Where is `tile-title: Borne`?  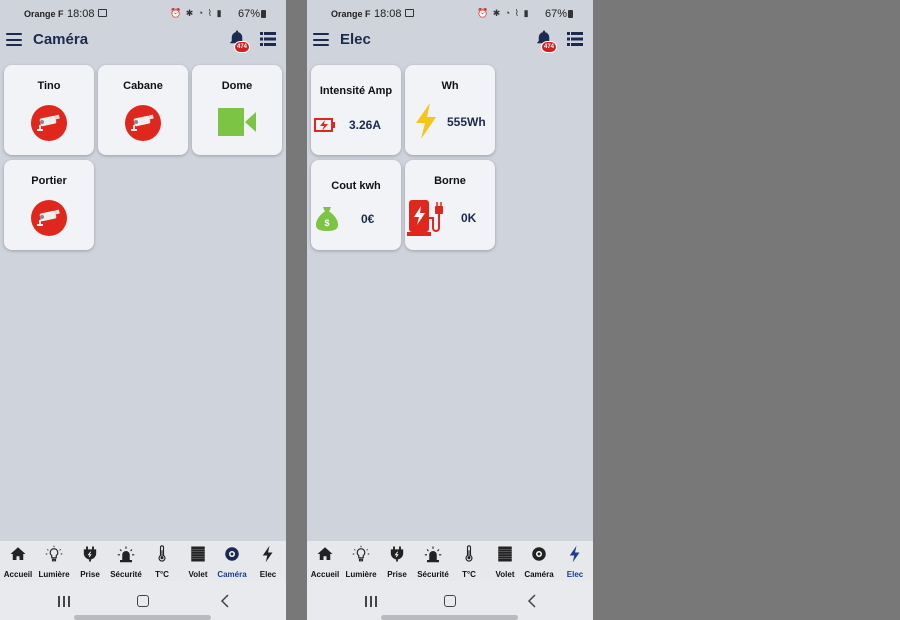 tile-title: Borne is located at coordinates (450, 181).